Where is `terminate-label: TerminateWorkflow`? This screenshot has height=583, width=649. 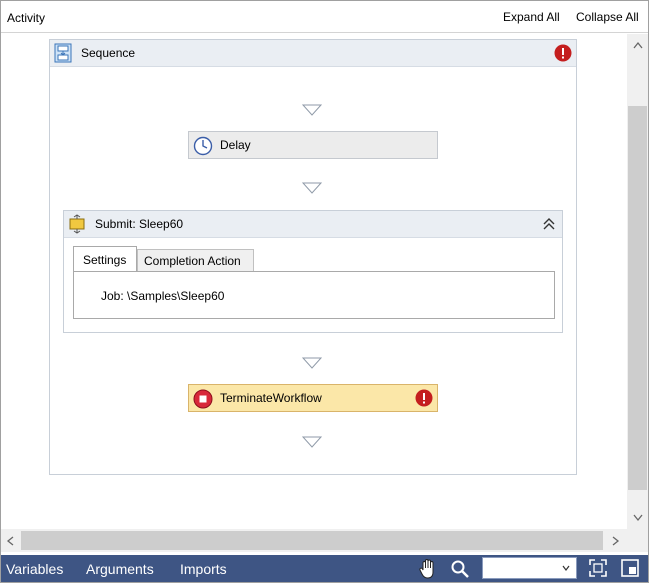
terminate-label: TerminateWorkflow is located at coordinates (271, 398).